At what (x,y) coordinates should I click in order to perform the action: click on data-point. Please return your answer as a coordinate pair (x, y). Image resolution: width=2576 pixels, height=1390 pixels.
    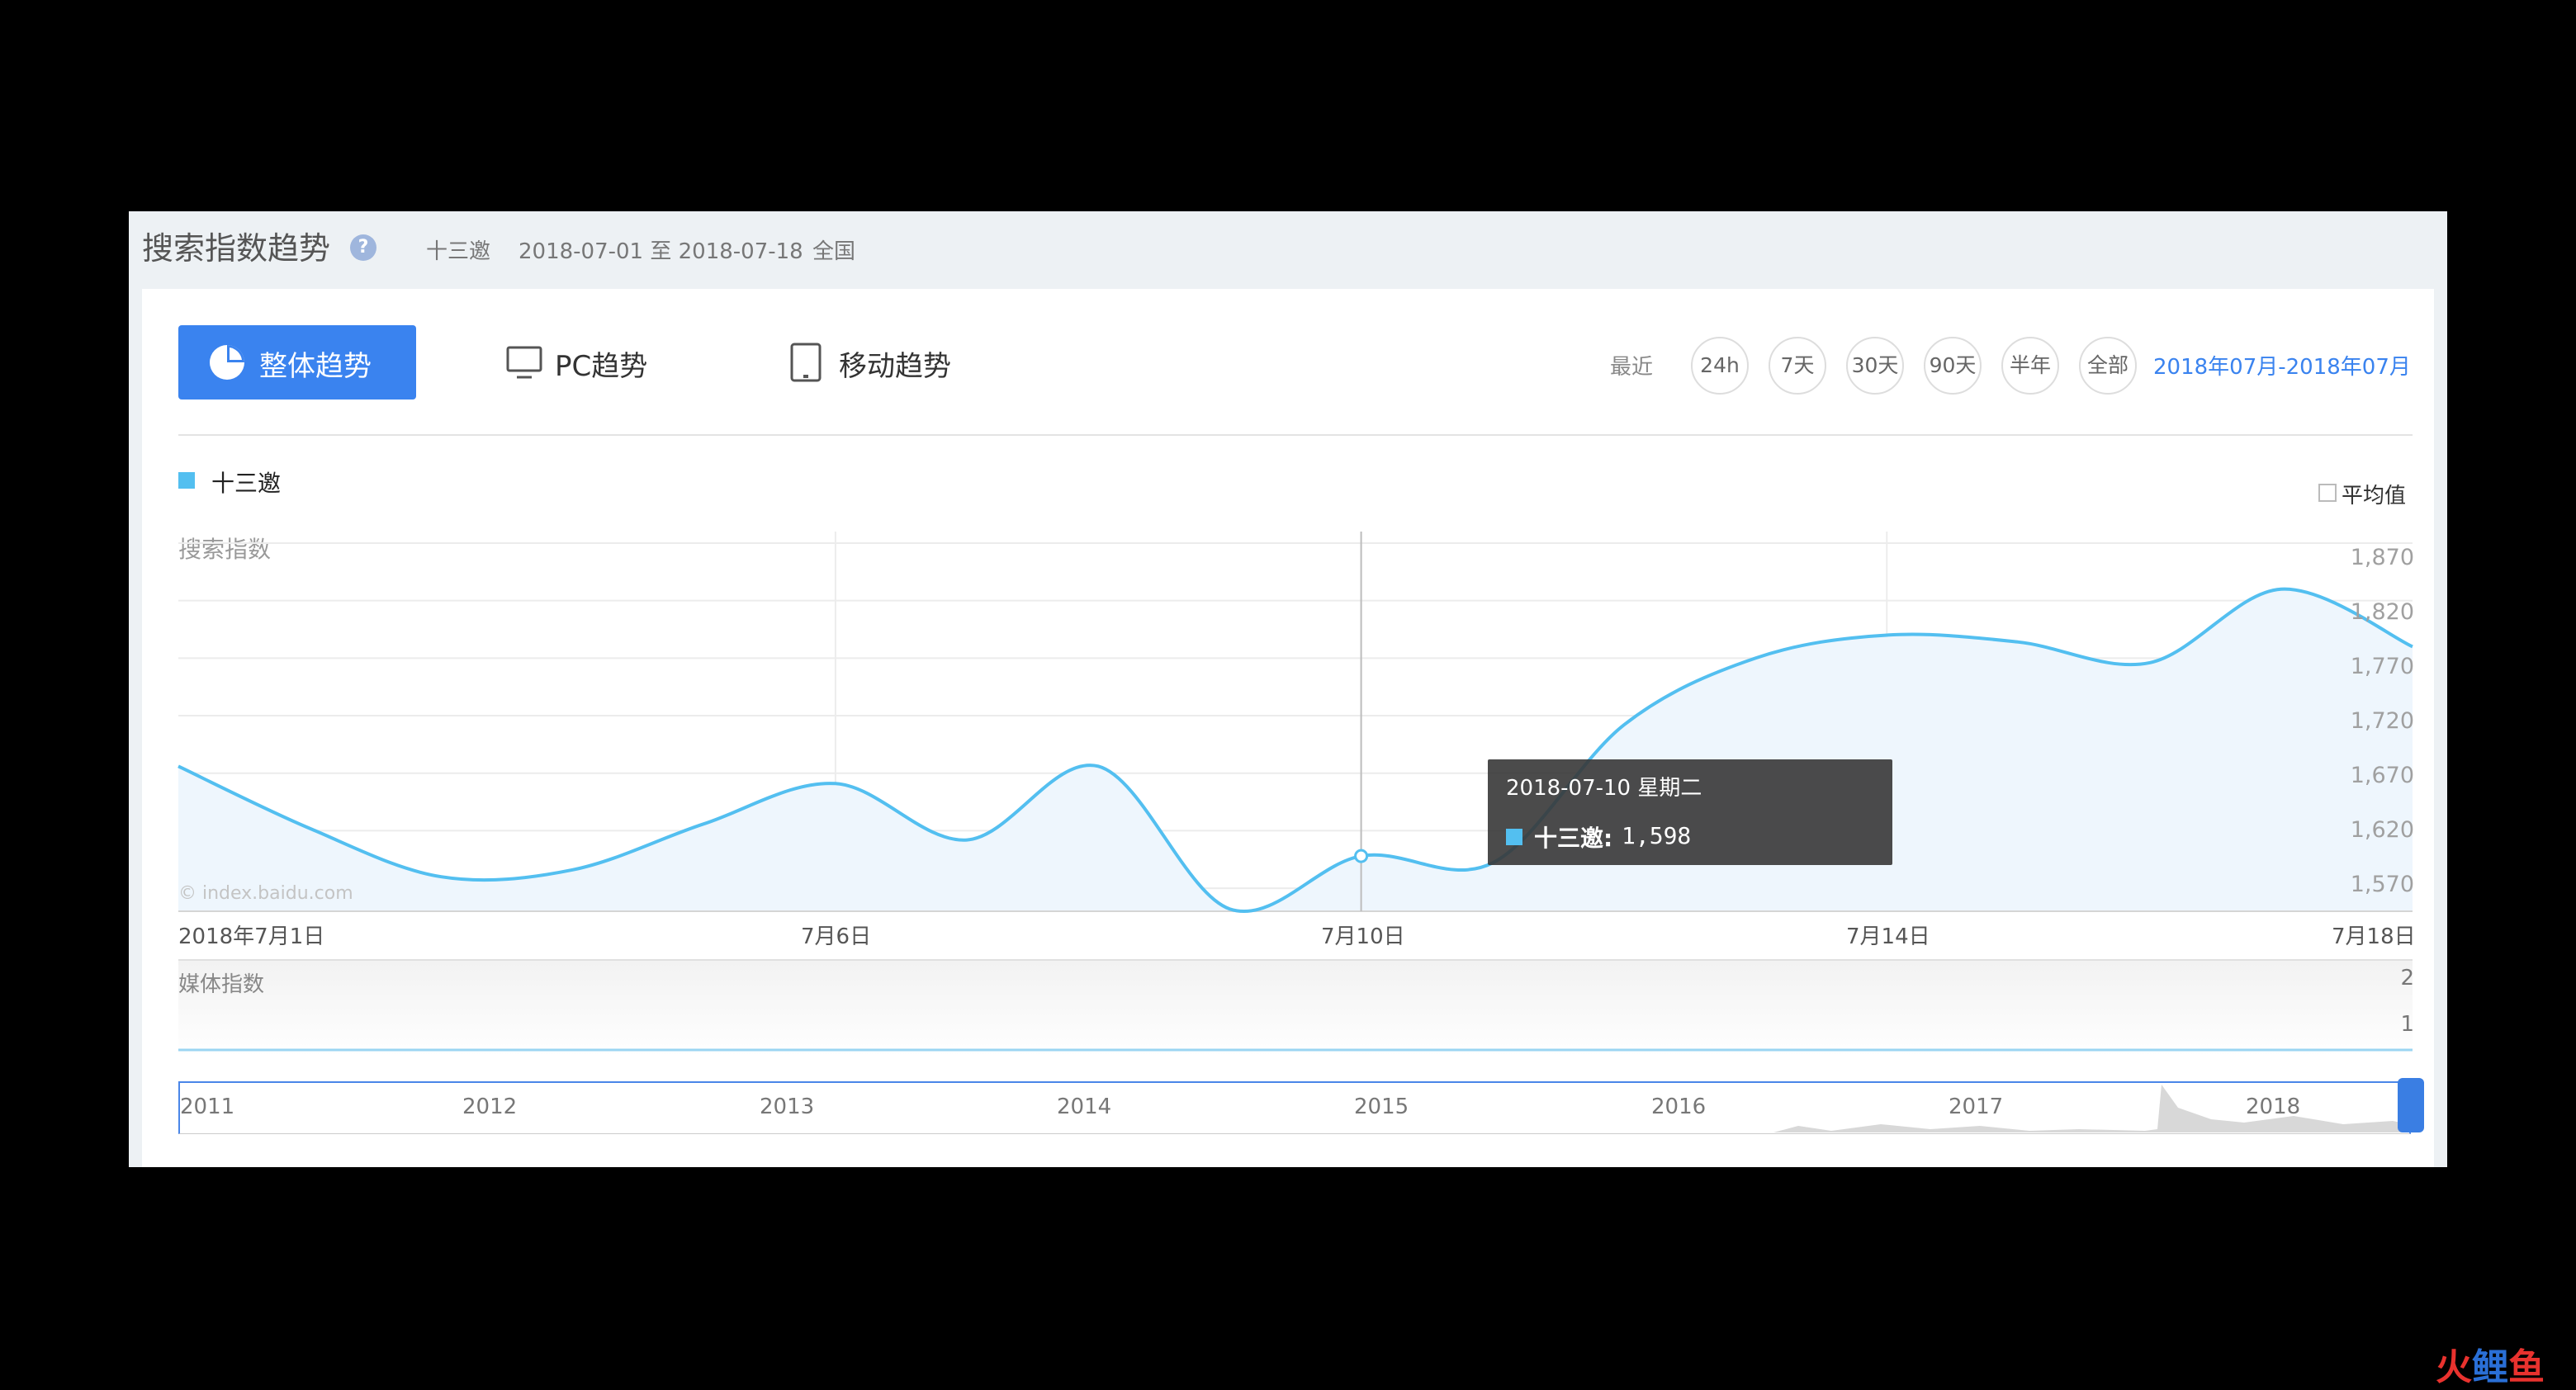
    Looking at the image, I should click on (1361, 856).